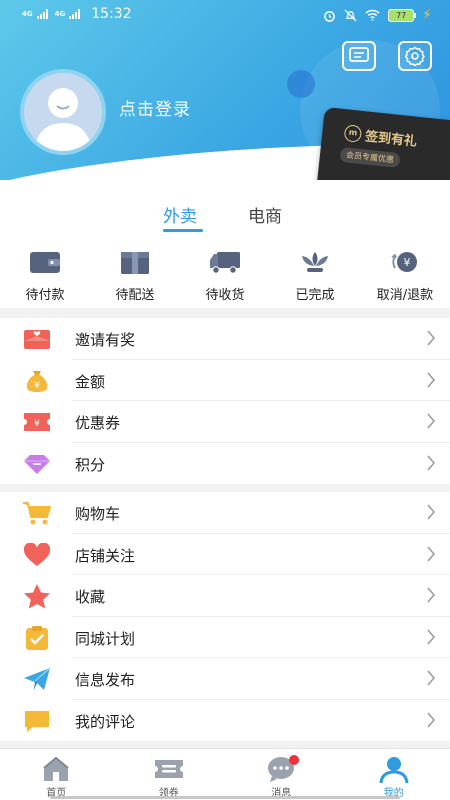 This screenshot has height=800, width=450. I want to click on menu-item-points: 积分, so click(225, 464).